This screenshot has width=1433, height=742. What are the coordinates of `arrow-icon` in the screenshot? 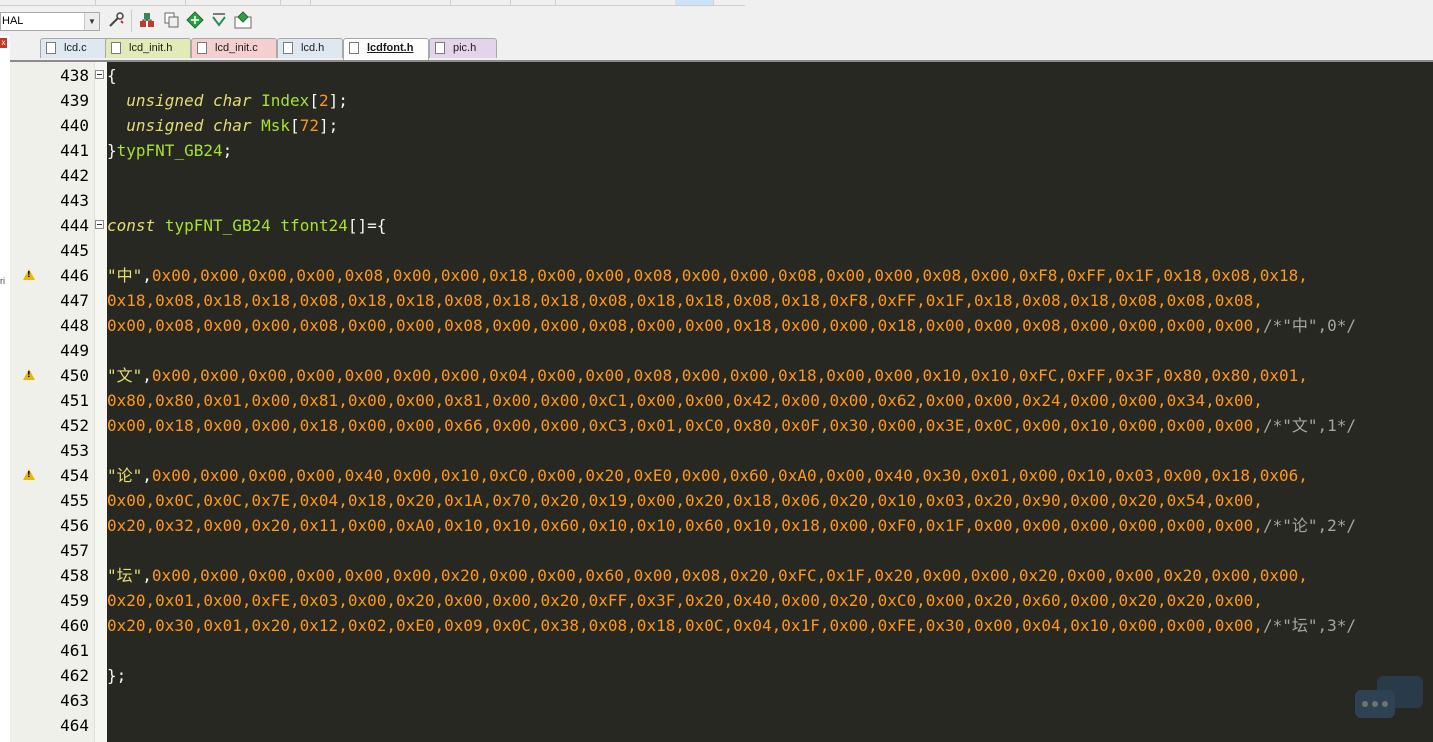 It's located at (219, 20).